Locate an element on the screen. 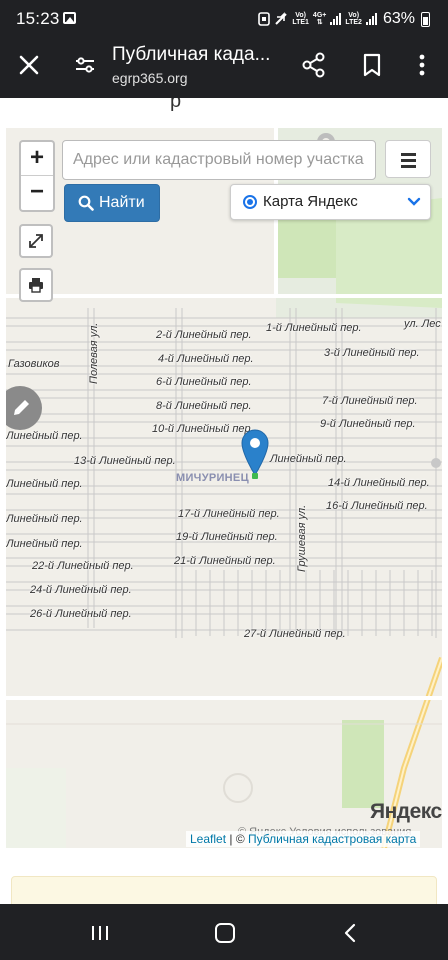 This screenshot has height=960, width=448. home-icon is located at coordinates (225, 933).